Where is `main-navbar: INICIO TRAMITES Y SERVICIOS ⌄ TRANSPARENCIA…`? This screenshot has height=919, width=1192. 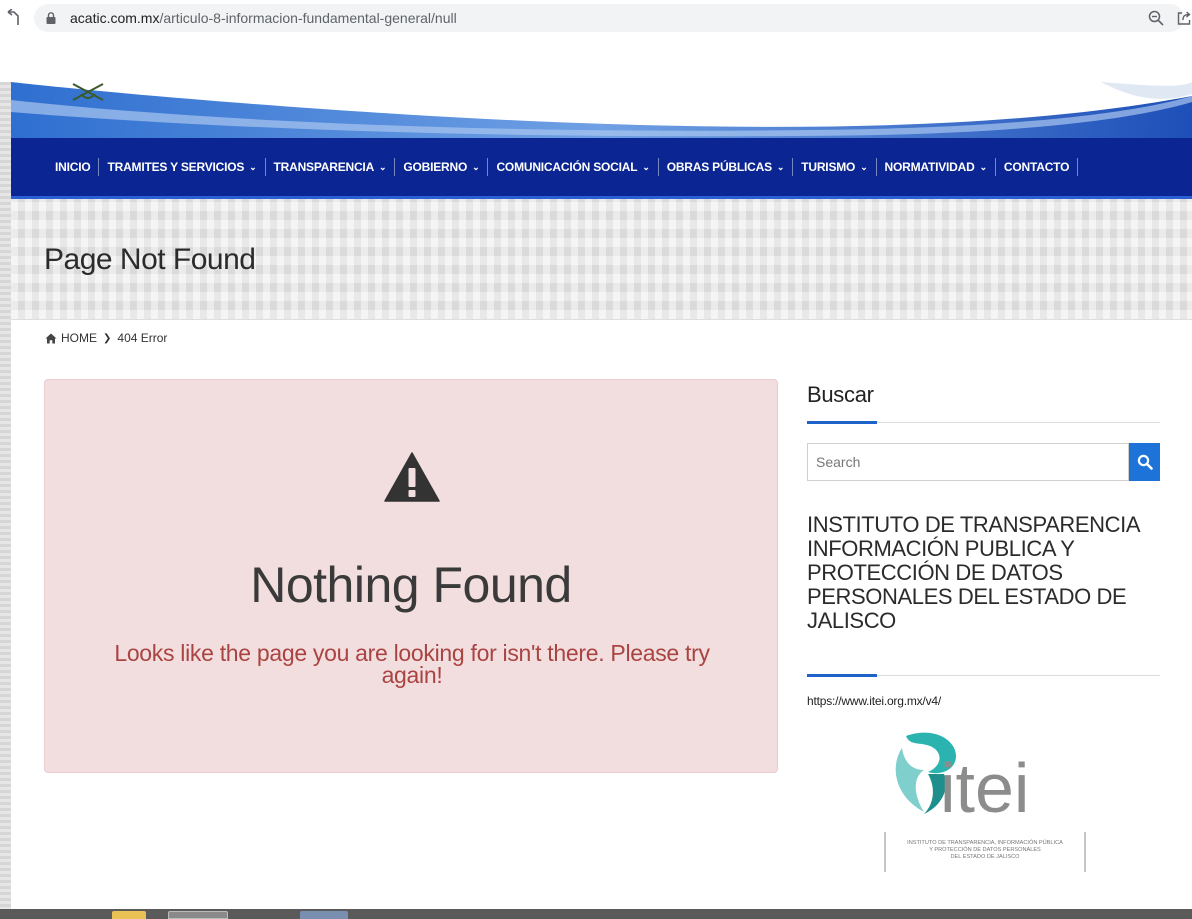 main-navbar: INICIO TRAMITES Y SERVICIOS ⌄ TRANSPARENCIA… is located at coordinates (601, 168).